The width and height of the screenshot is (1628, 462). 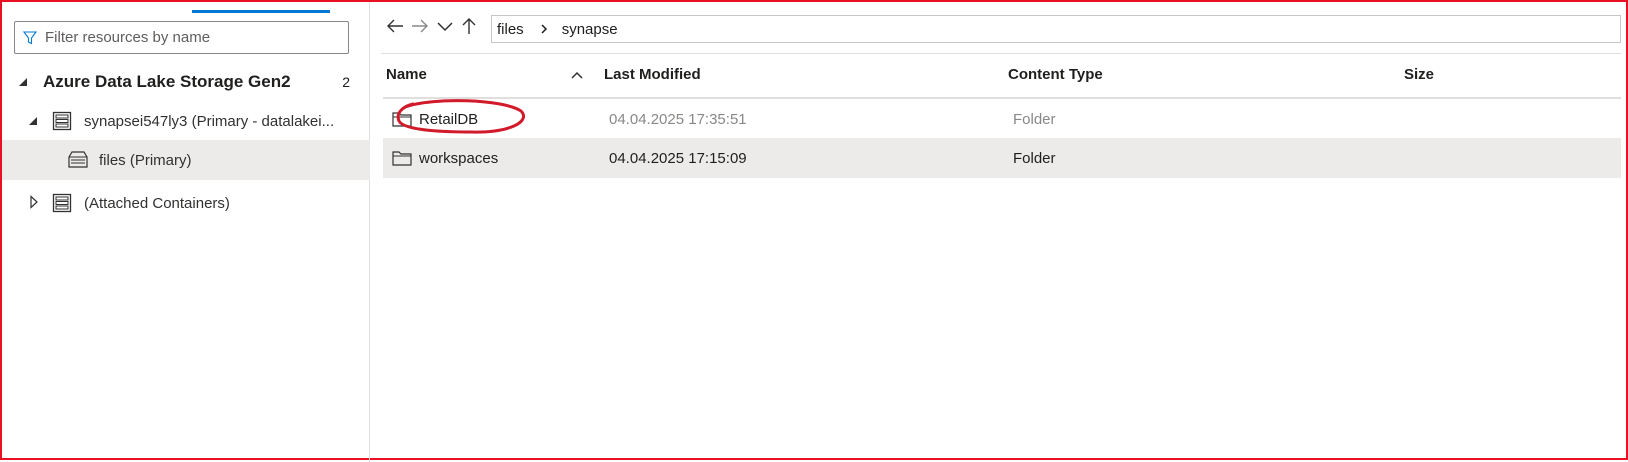 What do you see at coordinates (1001, 53) in the screenshot?
I see `toolbar-divider` at bounding box center [1001, 53].